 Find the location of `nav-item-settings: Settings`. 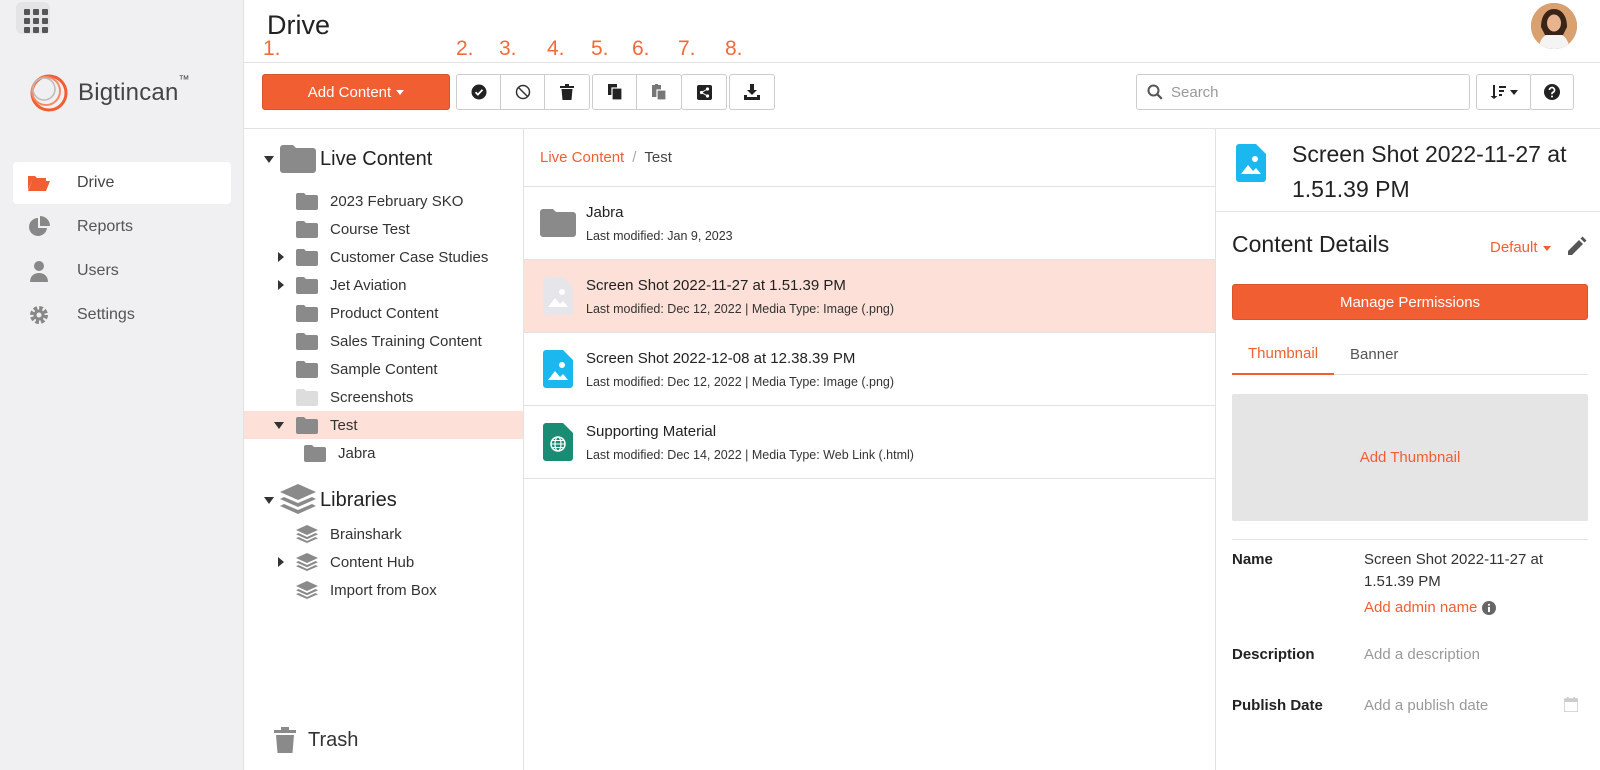

nav-item-settings: Settings is located at coordinates (122, 315).